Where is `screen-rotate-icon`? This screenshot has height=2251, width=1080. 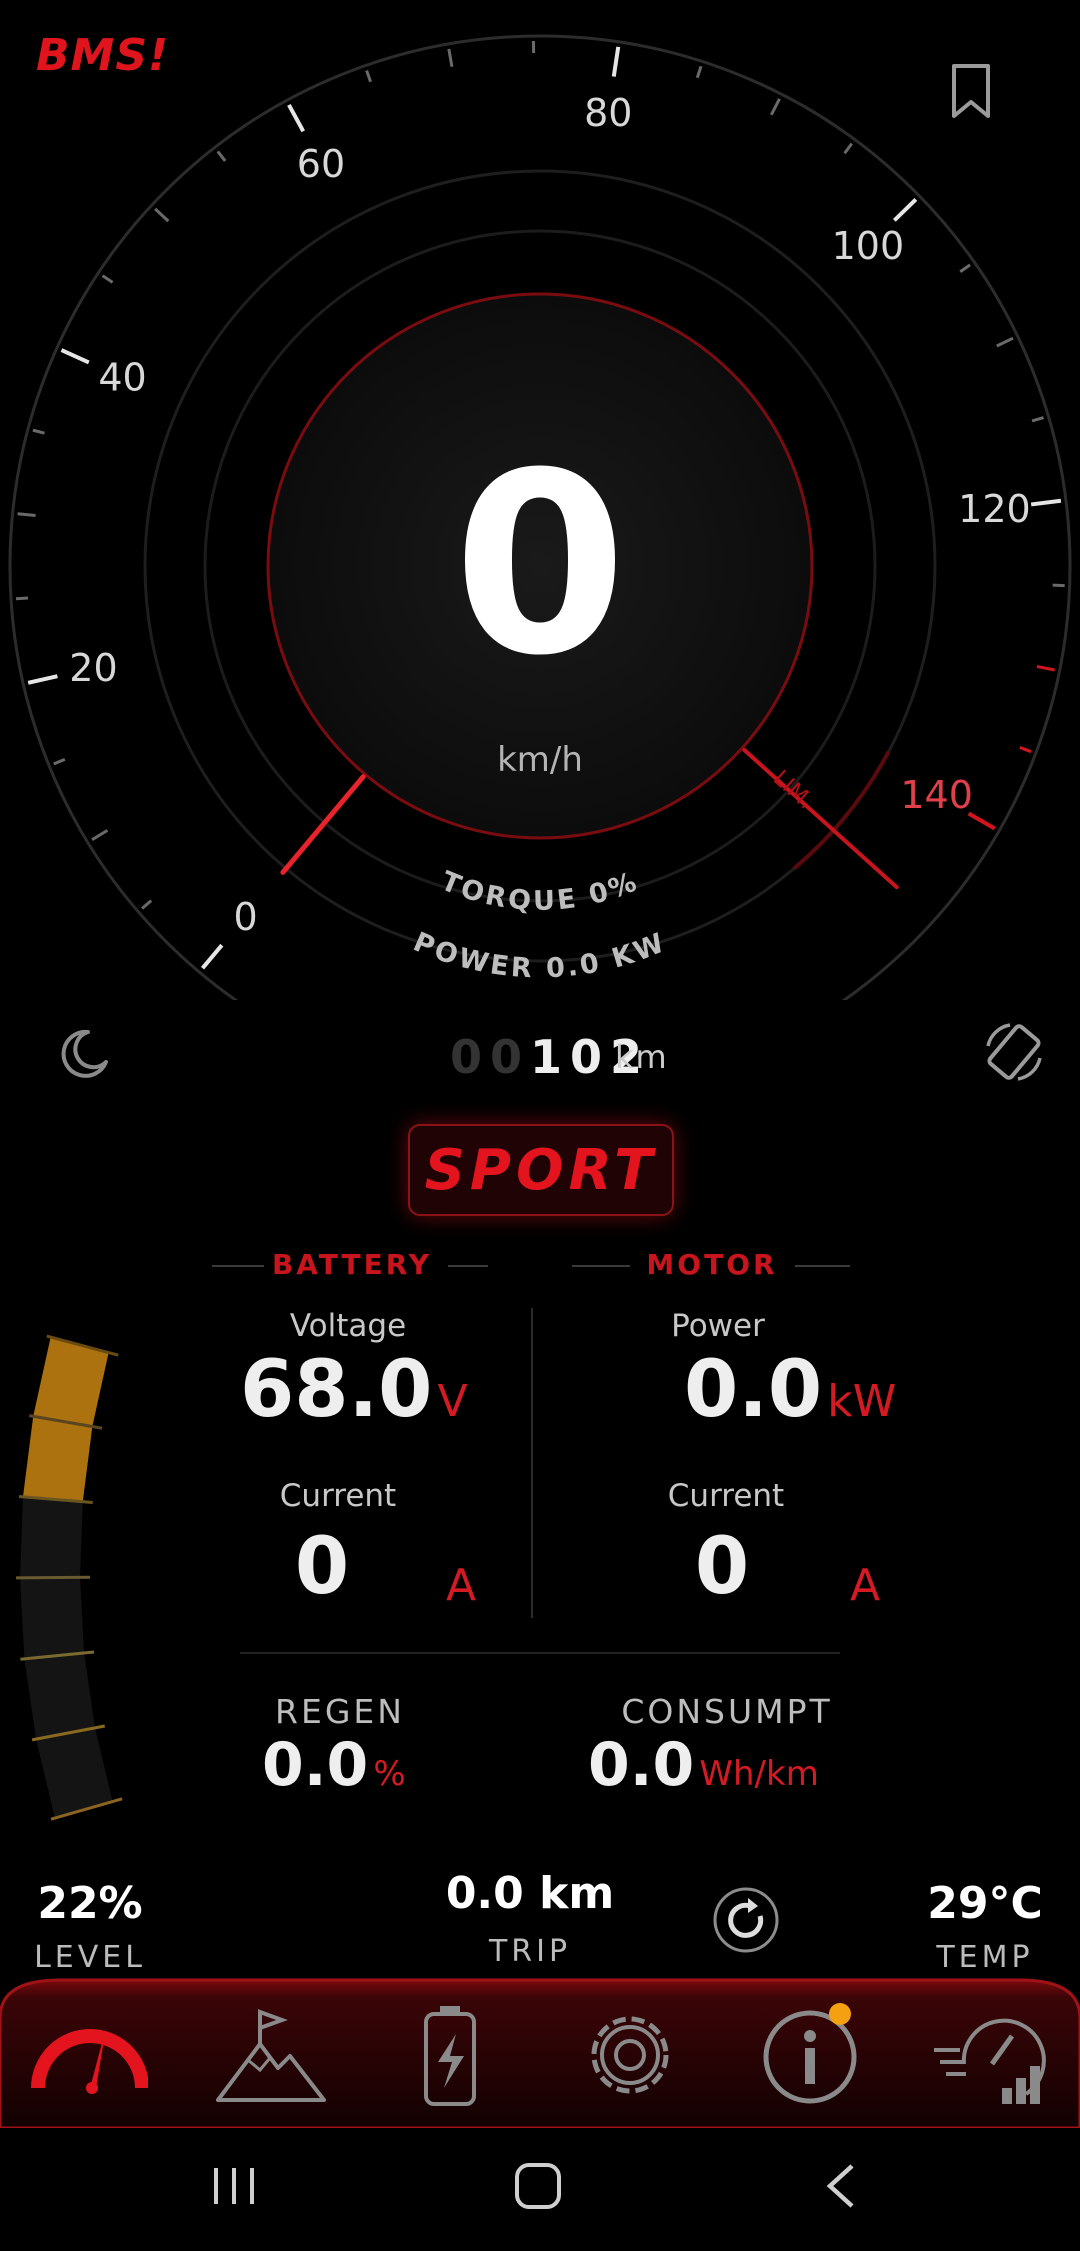 screen-rotate-icon is located at coordinates (1014, 1052).